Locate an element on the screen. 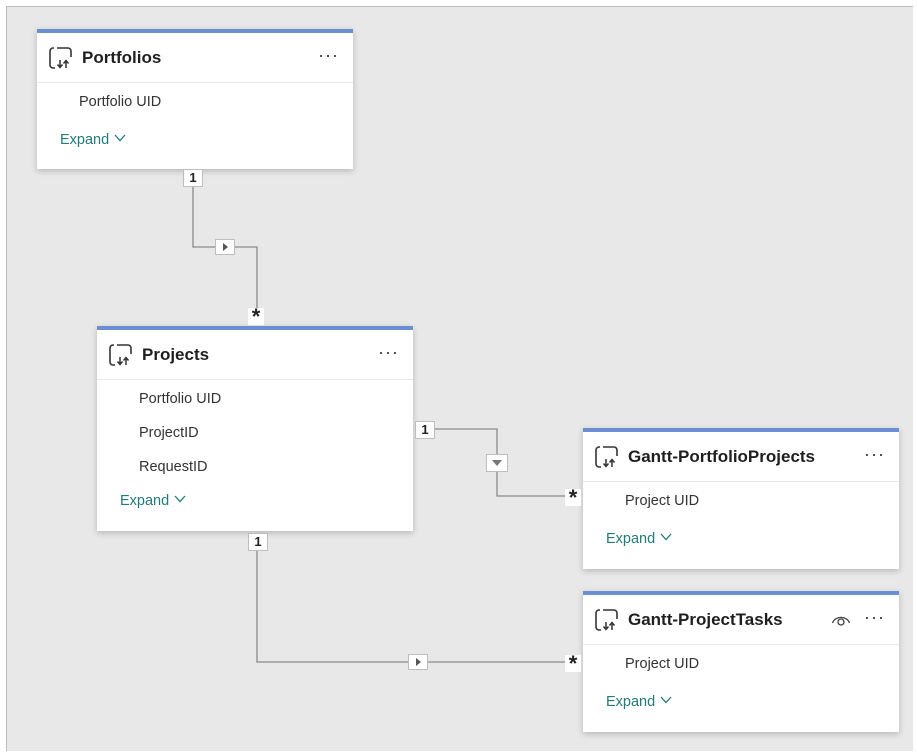 The width and height of the screenshot is (917, 752). eye-icon is located at coordinates (841, 619).